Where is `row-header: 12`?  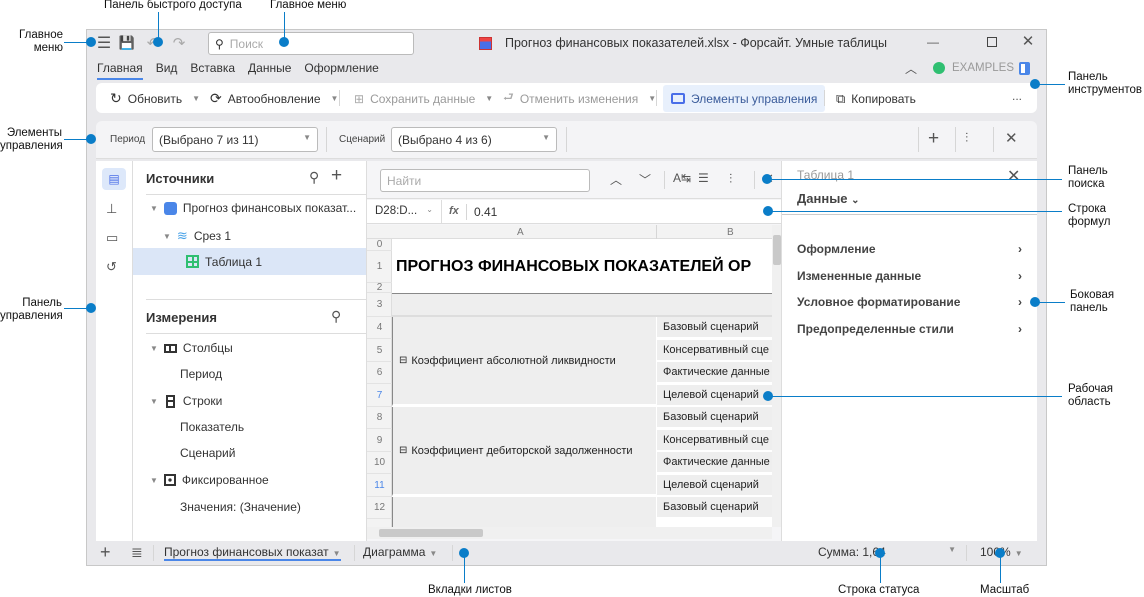
row-header: 12 is located at coordinates (379, 508).